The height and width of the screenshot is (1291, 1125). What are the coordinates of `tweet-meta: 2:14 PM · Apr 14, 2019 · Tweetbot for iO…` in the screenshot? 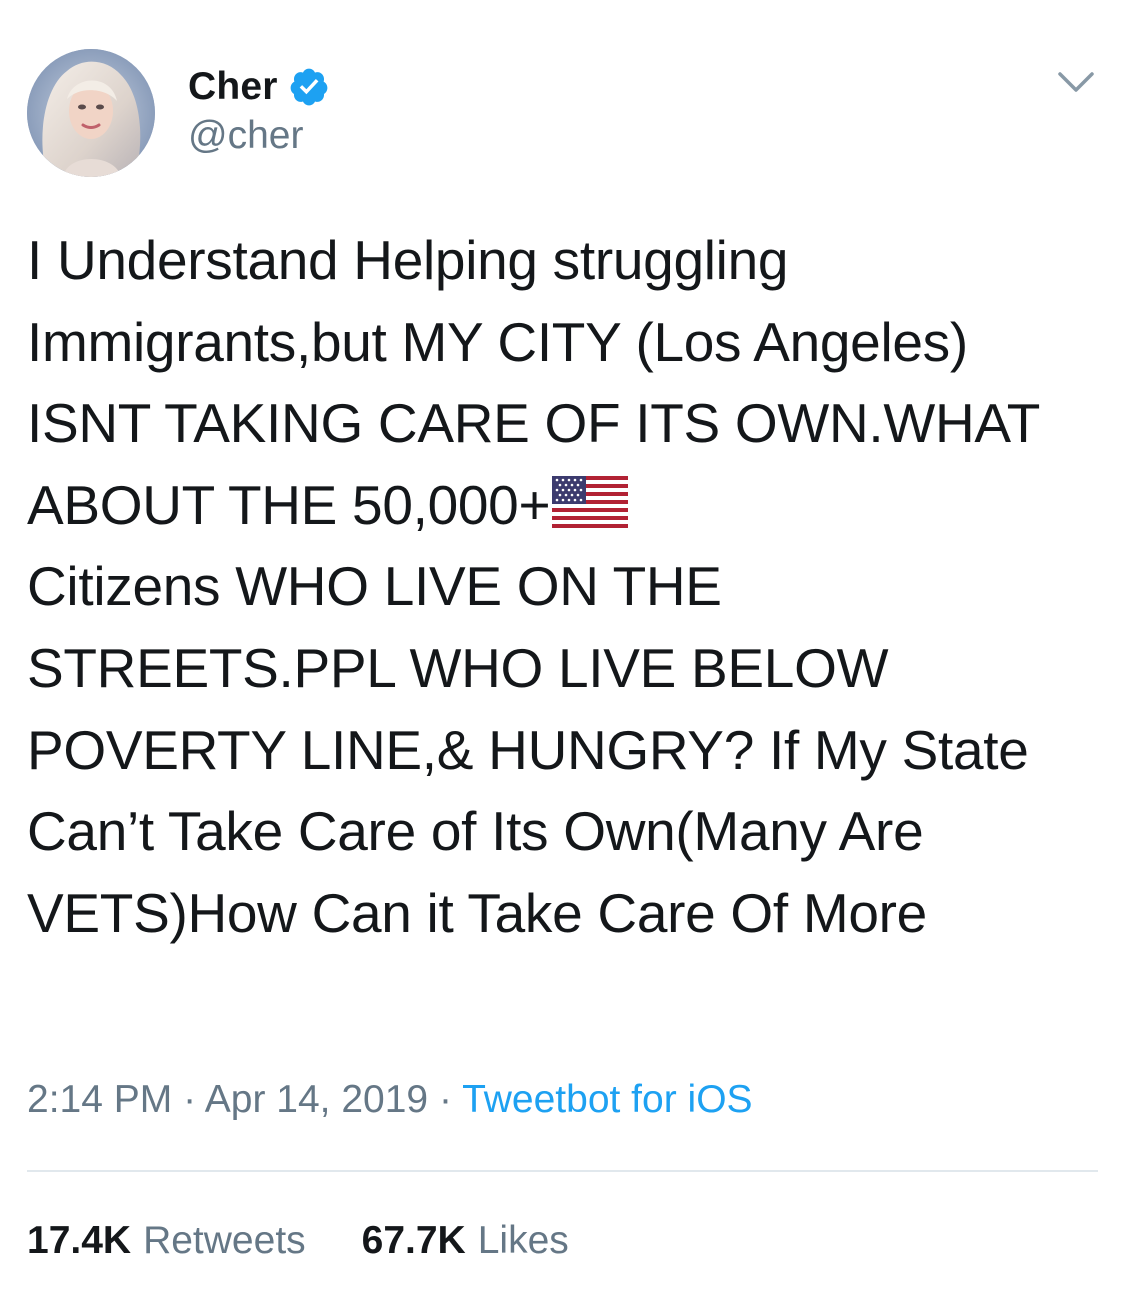 It's located at (390, 1100).